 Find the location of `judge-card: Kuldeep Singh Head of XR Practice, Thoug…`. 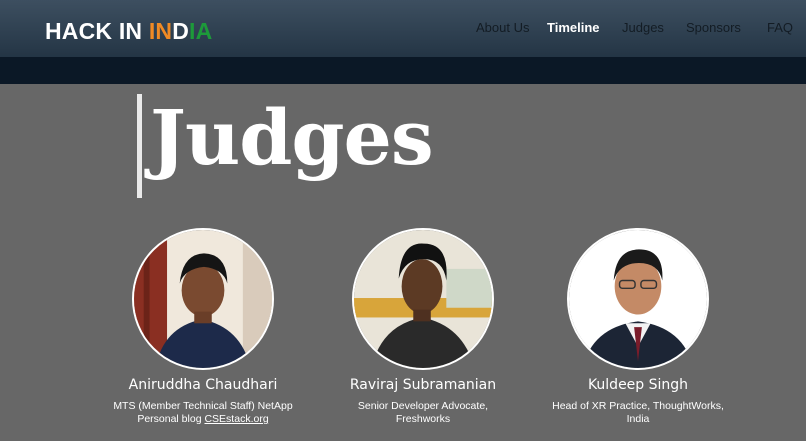

judge-card: Kuldeep Singh Head of XR Practice, Thoug… is located at coordinates (638, 327).